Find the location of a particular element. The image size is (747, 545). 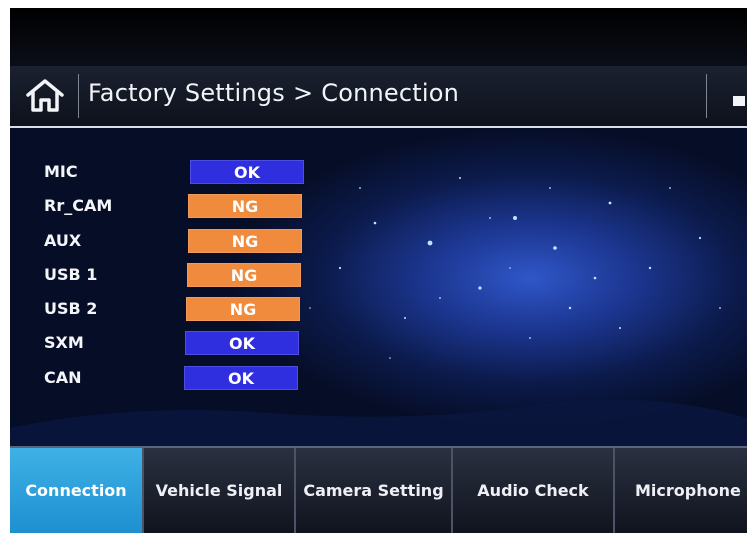

header-bar: Factory Settings > Connection is located at coordinates (378, 97).